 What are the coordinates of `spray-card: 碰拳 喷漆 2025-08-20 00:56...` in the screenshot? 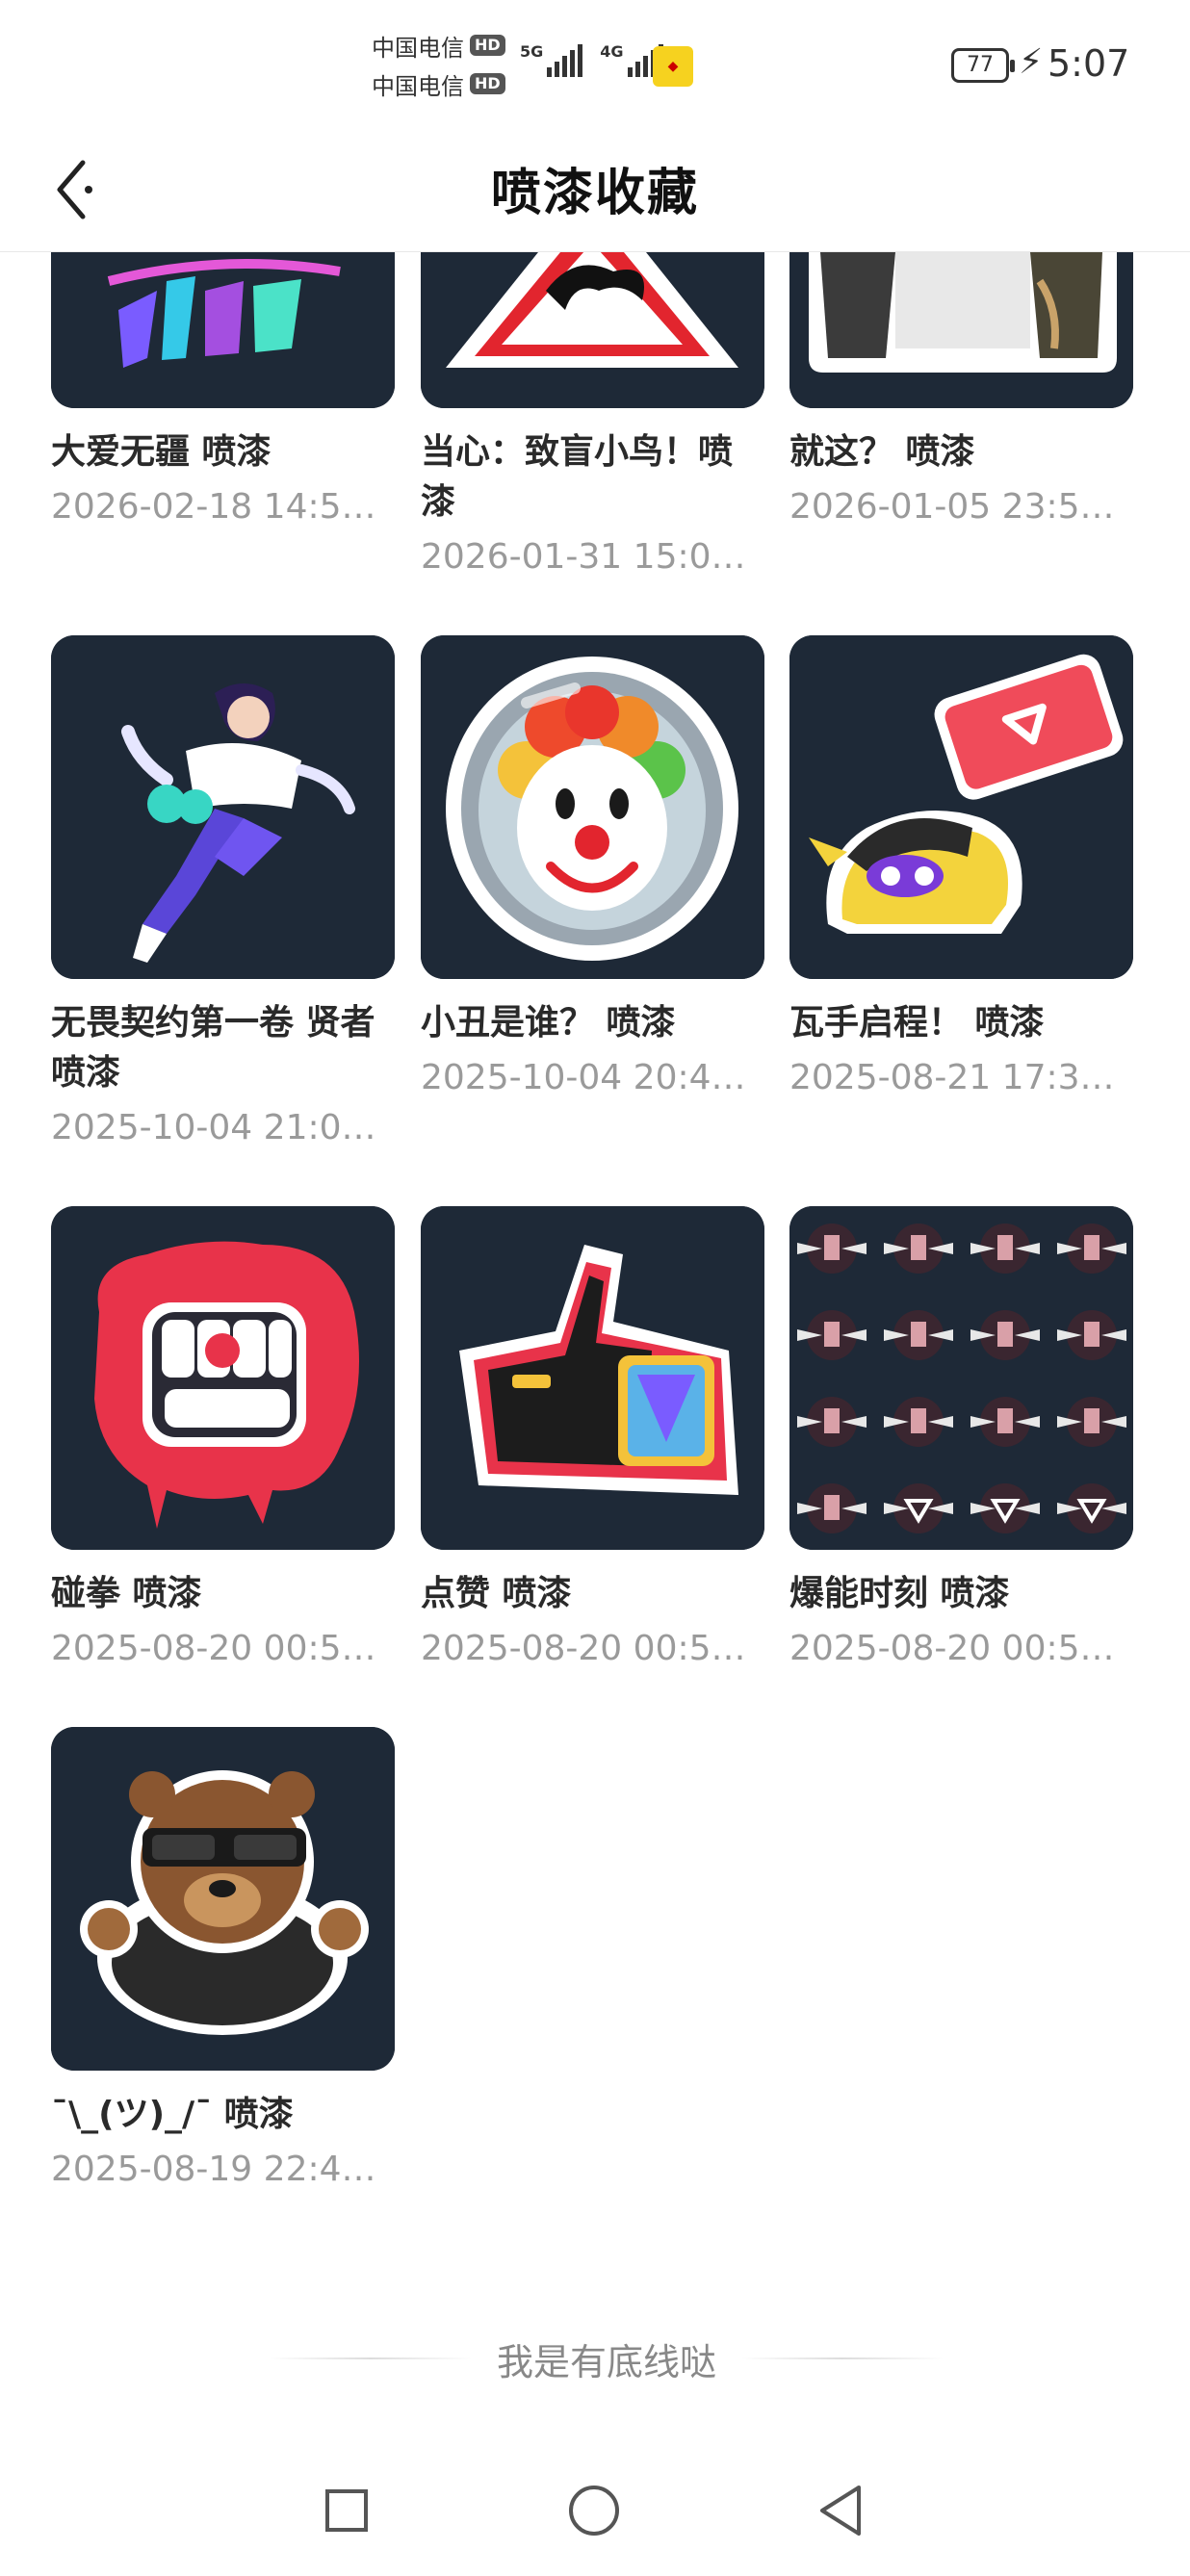 It's located at (223, 1439).